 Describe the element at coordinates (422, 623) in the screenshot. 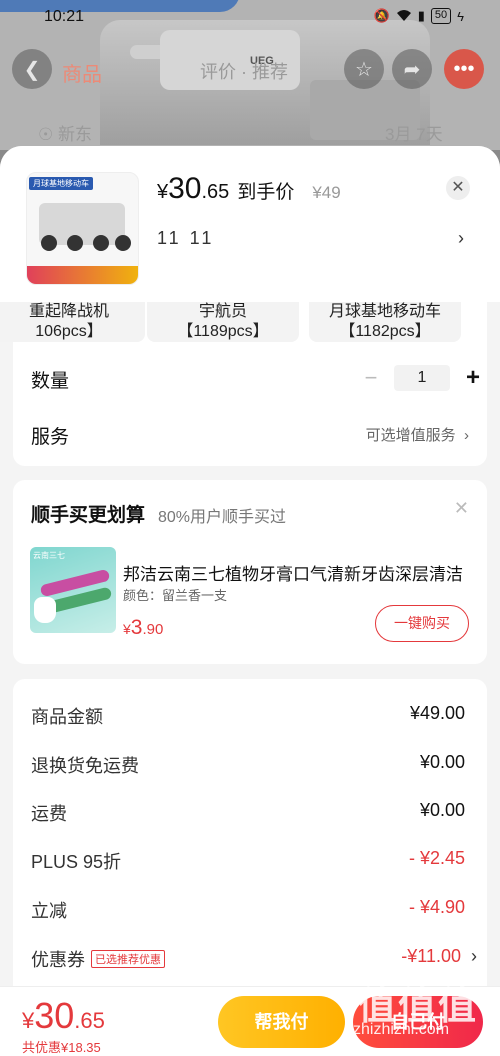

I see `one-click-buy-button: 一键购买` at that location.